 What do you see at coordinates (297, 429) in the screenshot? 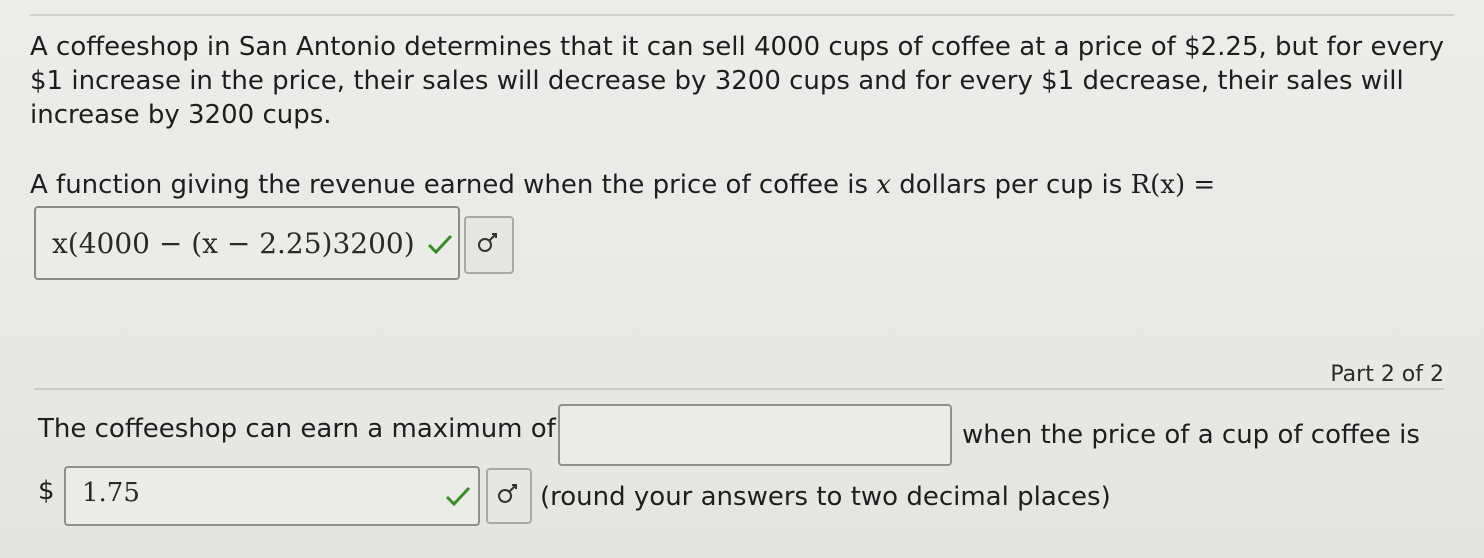
I see `part2-text-before: The coffeeshop can earn a maximum of` at bounding box center [297, 429].